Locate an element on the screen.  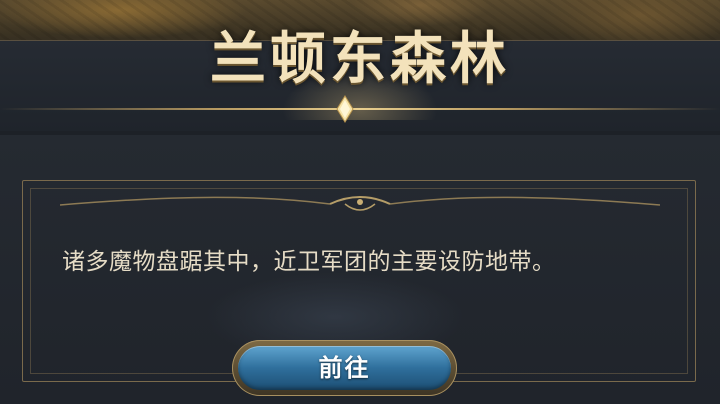
frame-ornament is located at coordinates (360, 203).